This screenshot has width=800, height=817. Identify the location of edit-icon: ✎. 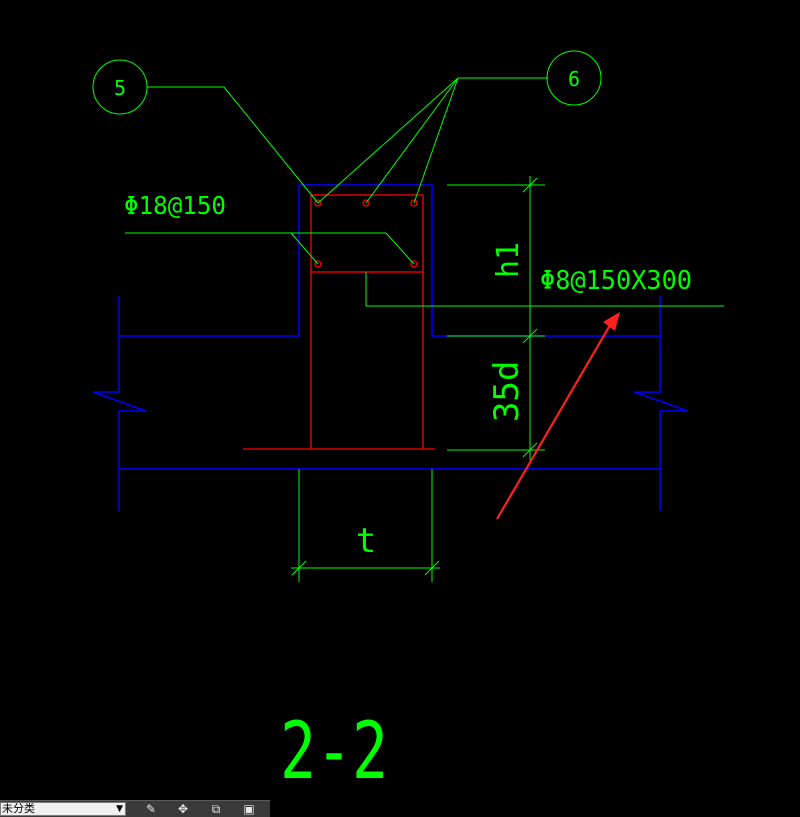
(151, 809).